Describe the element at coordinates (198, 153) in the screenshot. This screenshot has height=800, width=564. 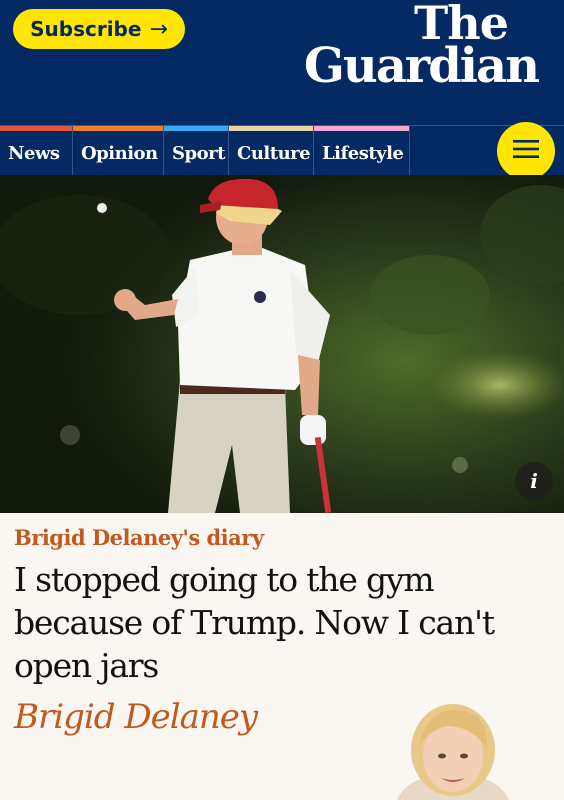
I see `nav-item-label: Sport` at that location.